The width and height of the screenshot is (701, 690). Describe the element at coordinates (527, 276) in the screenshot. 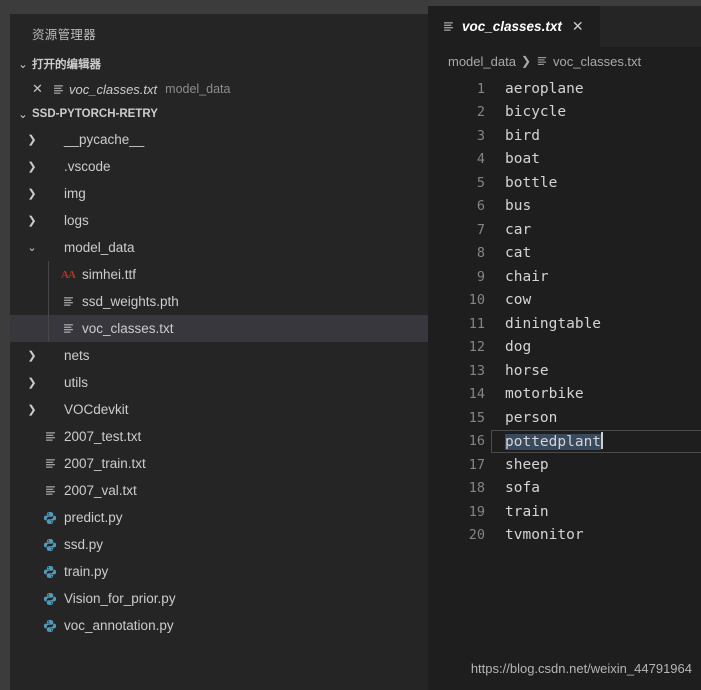

I see `code-line-text: chair` at that location.